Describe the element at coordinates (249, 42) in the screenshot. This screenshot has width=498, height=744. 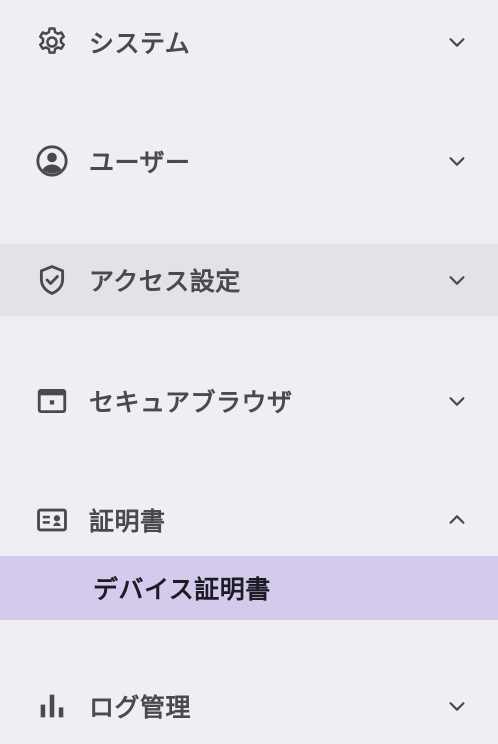
I see `sidebar-item-system: システム` at that location.